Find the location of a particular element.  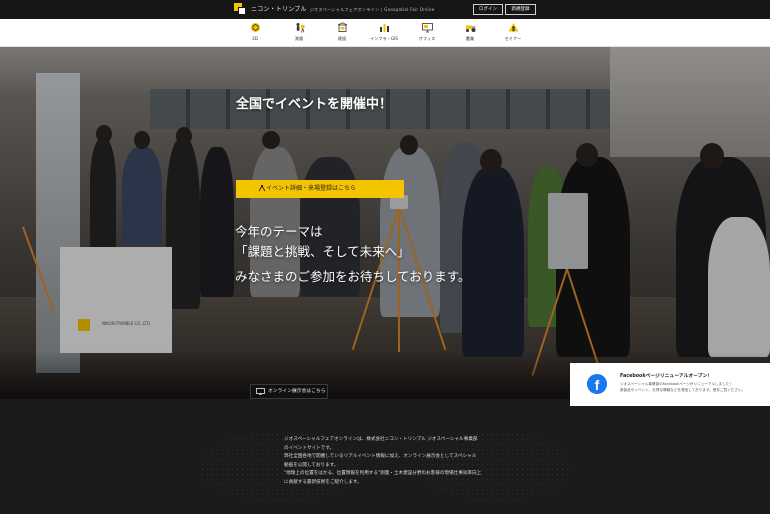

facebook-title: Facebookページリニューアルオープン！ is located at coordinates (666, 376).